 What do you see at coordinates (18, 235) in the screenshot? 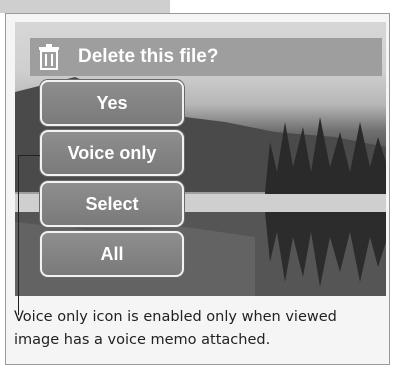
I see `callout-line-vertical` at bounding box center [18, 235].